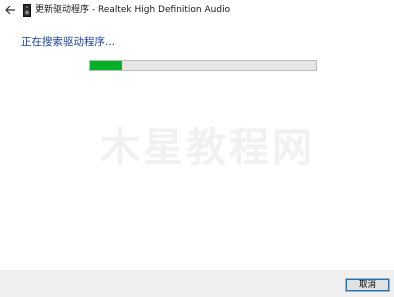  I want to click on back-arrow-icon, so click(9, 10).